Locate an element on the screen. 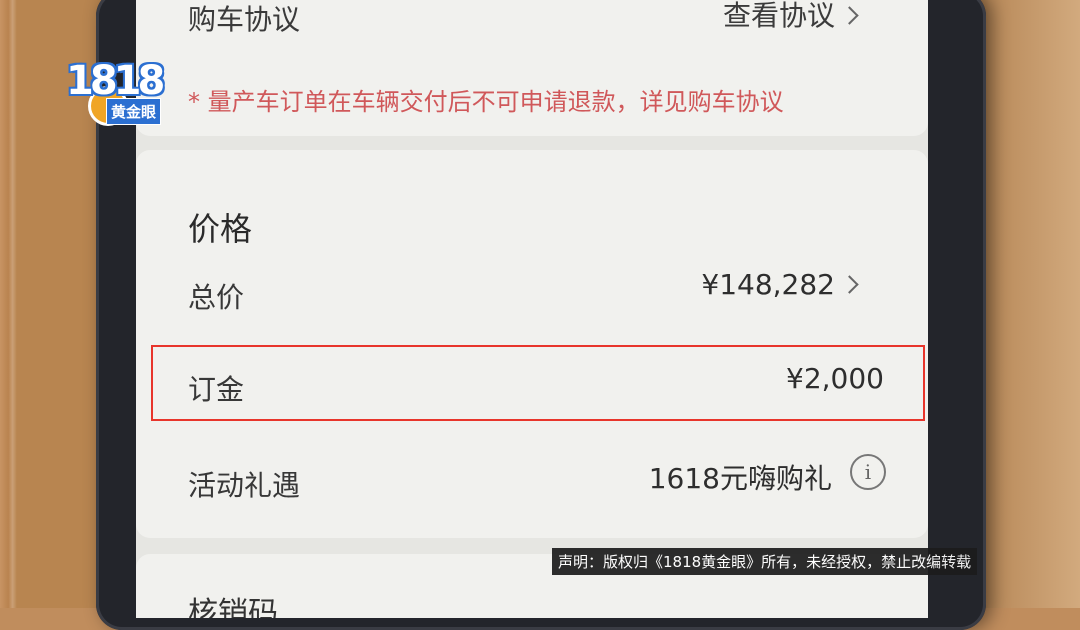 The image size is (1080, 630). deposit-highlight-box is located at coordinates (538, 383).